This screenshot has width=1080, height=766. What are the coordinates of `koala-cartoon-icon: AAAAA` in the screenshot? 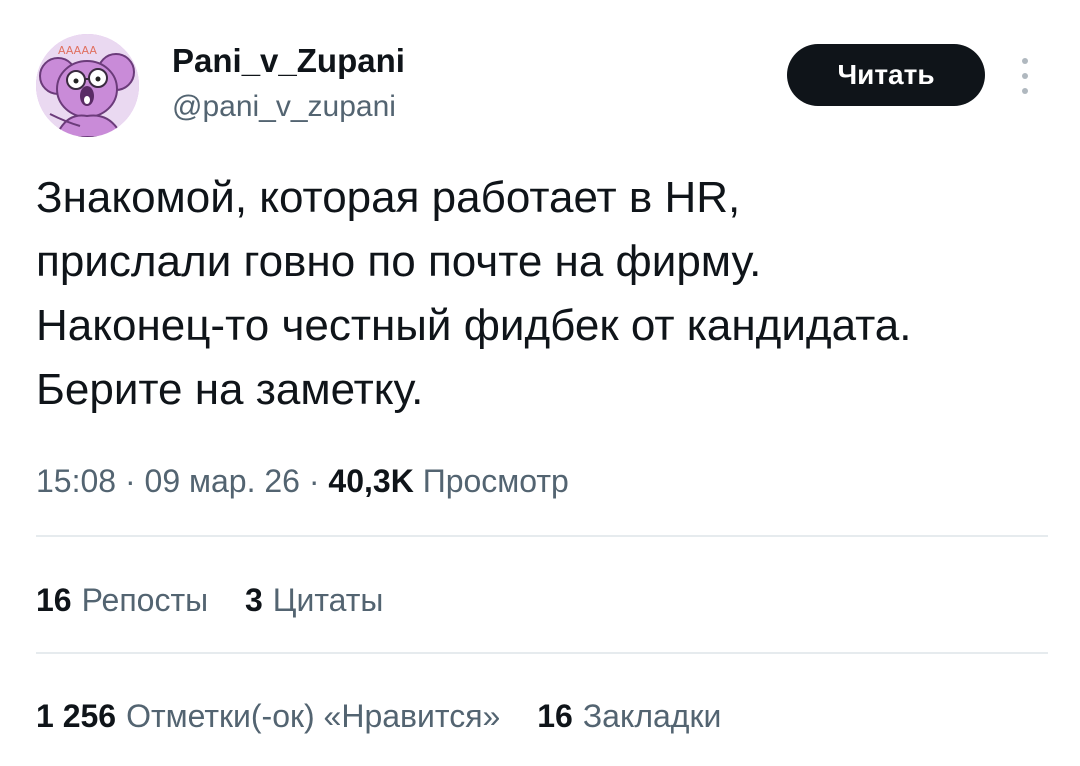 It's located at (87, 85).